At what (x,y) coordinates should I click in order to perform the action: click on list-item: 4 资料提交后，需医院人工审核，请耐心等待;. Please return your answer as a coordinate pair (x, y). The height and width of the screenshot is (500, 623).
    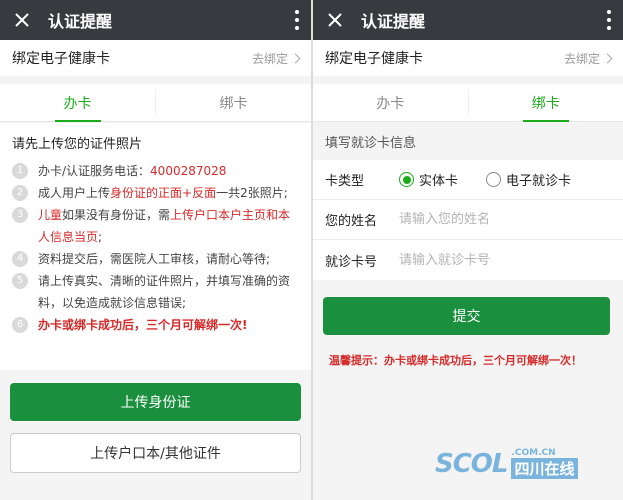
    Looking at the image, I should click on (155, 259).